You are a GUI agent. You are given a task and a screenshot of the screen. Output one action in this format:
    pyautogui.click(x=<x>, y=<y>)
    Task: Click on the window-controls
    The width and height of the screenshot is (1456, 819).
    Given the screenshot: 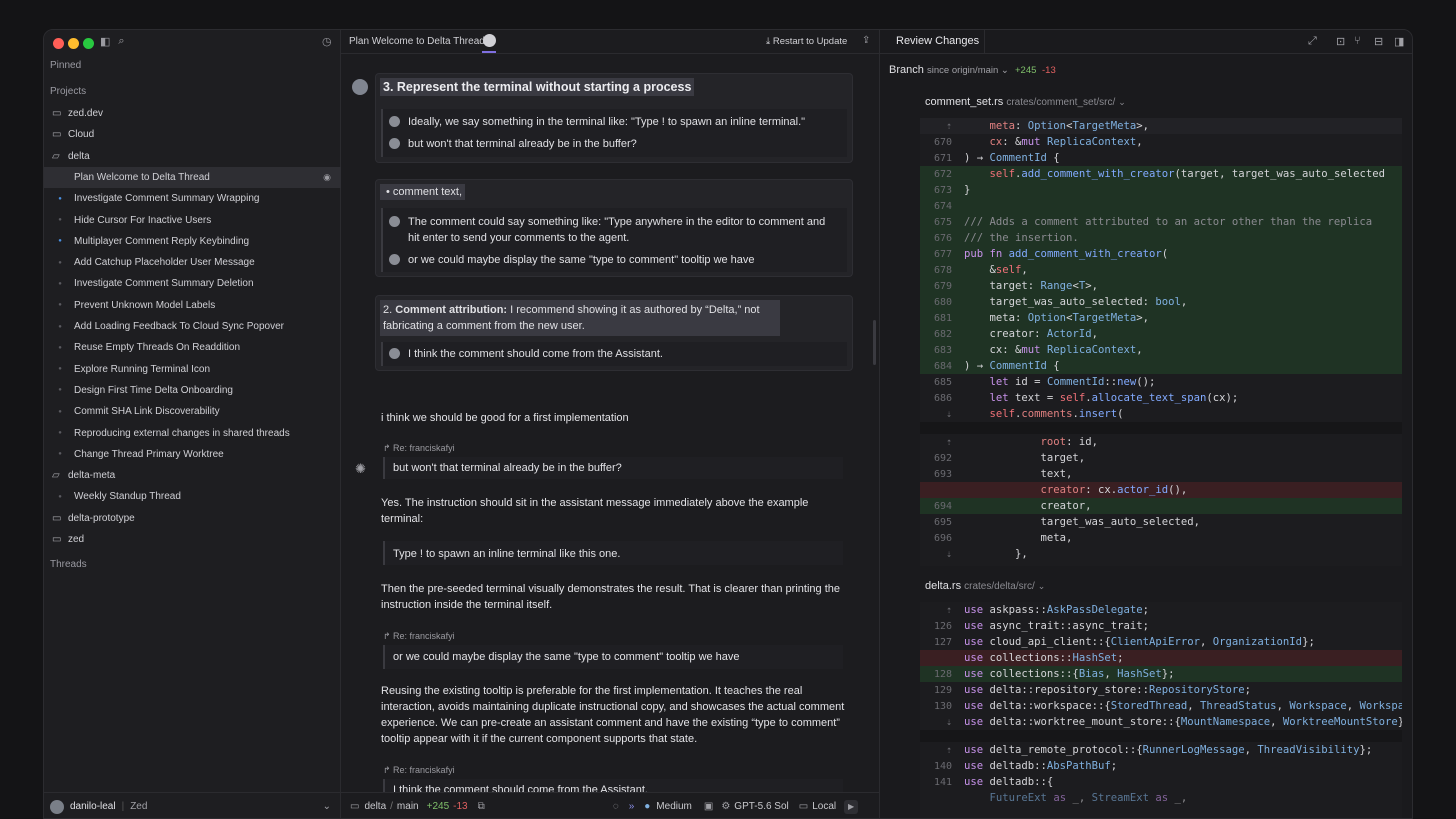 What is the action you would take?
    pyautogui.click(x=73, y=43)
    